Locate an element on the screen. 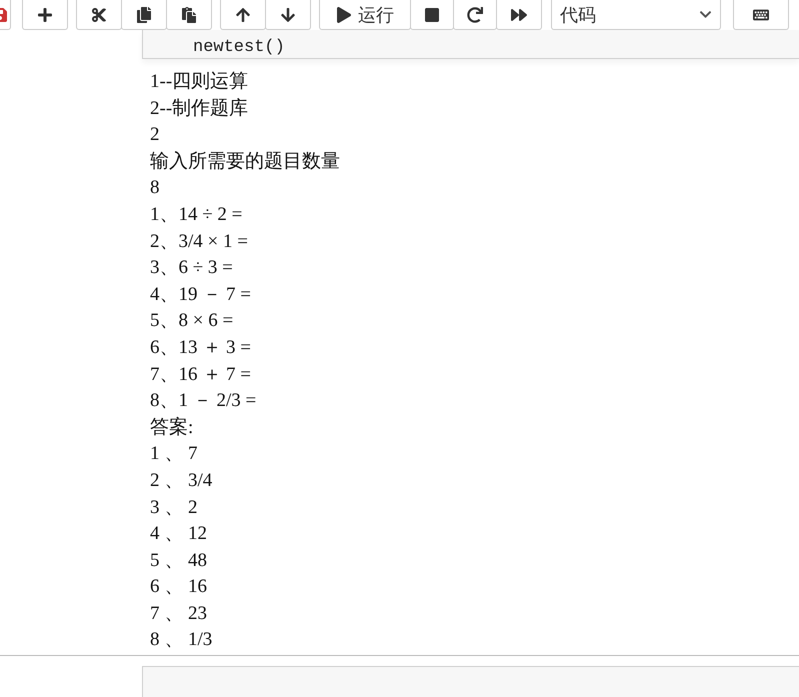 The height and width of the screenshot is (697, 799). run-button: 运行 is located at coordinates (365, 15).